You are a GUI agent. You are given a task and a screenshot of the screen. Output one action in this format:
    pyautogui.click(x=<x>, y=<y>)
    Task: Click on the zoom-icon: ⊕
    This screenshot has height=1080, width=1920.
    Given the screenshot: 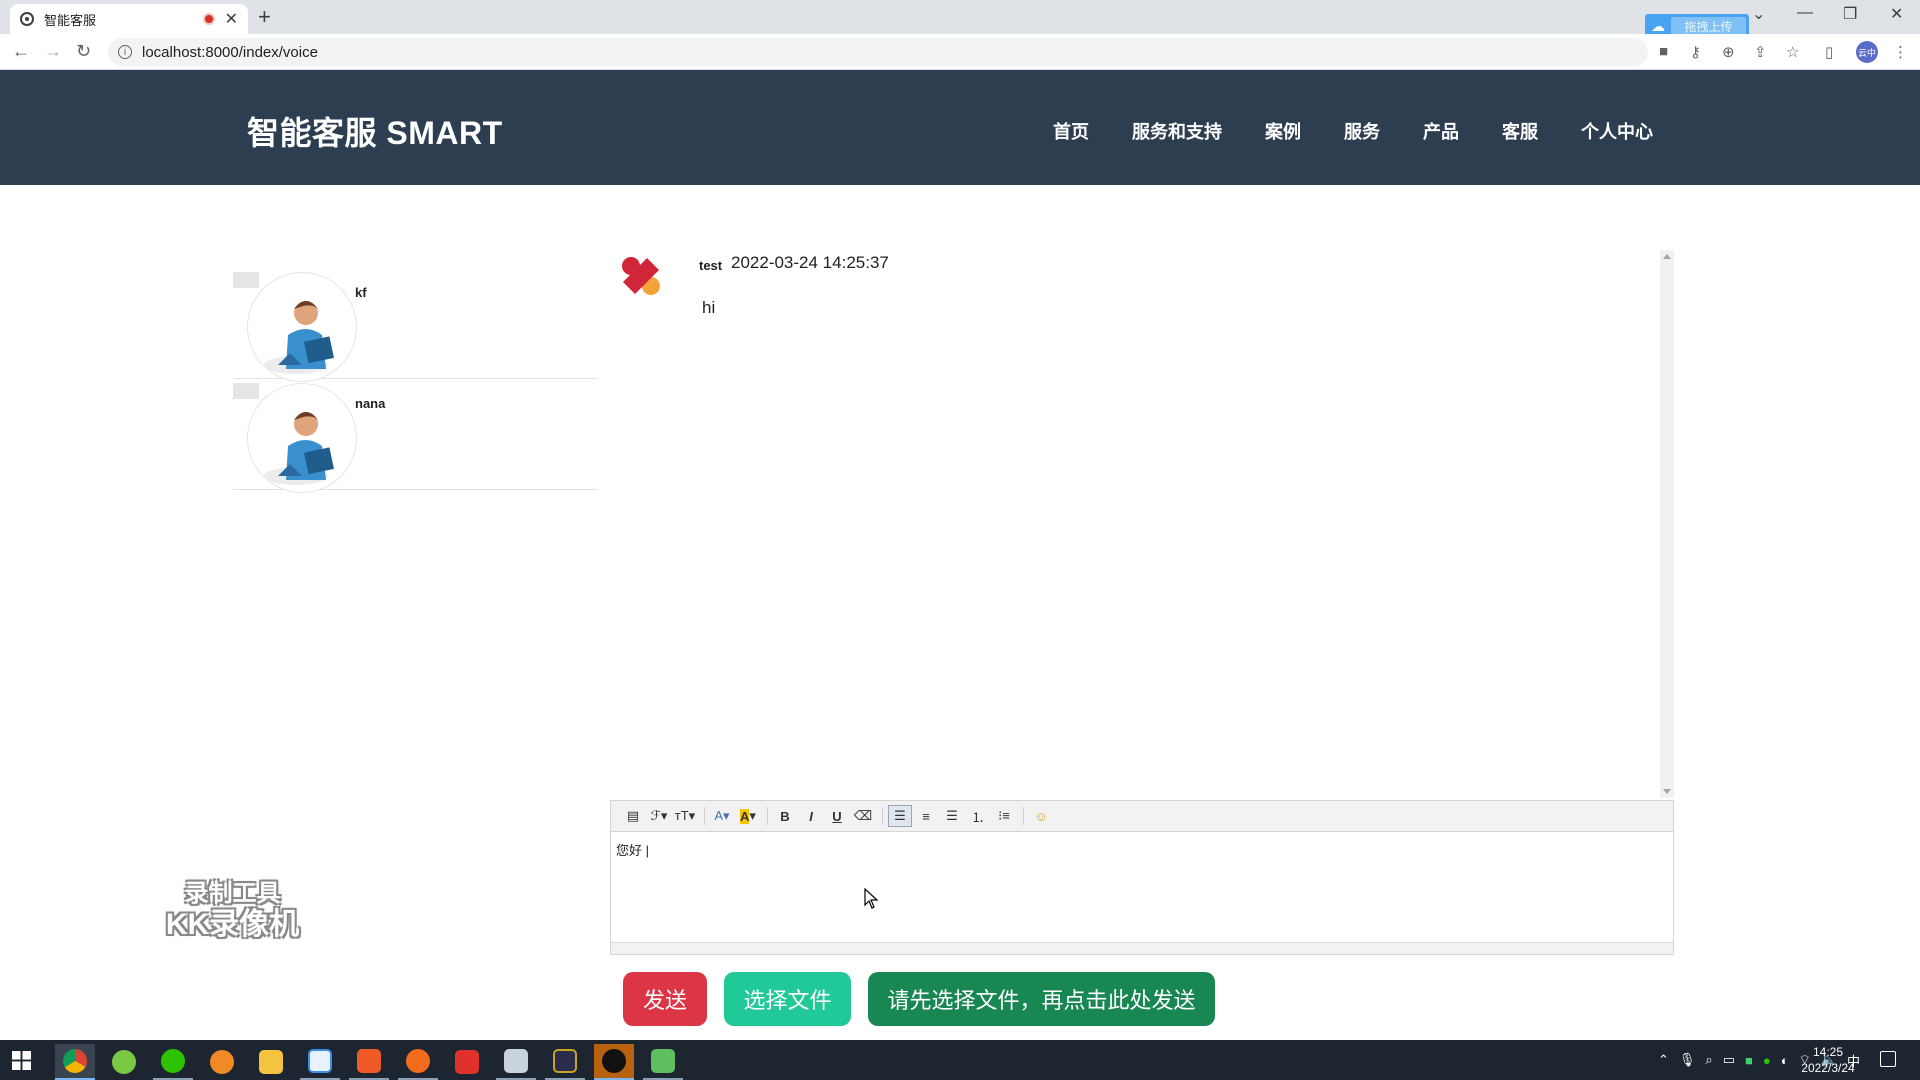 What is the action you would take?
    pyautogui.click(x=1728, y=52)
    